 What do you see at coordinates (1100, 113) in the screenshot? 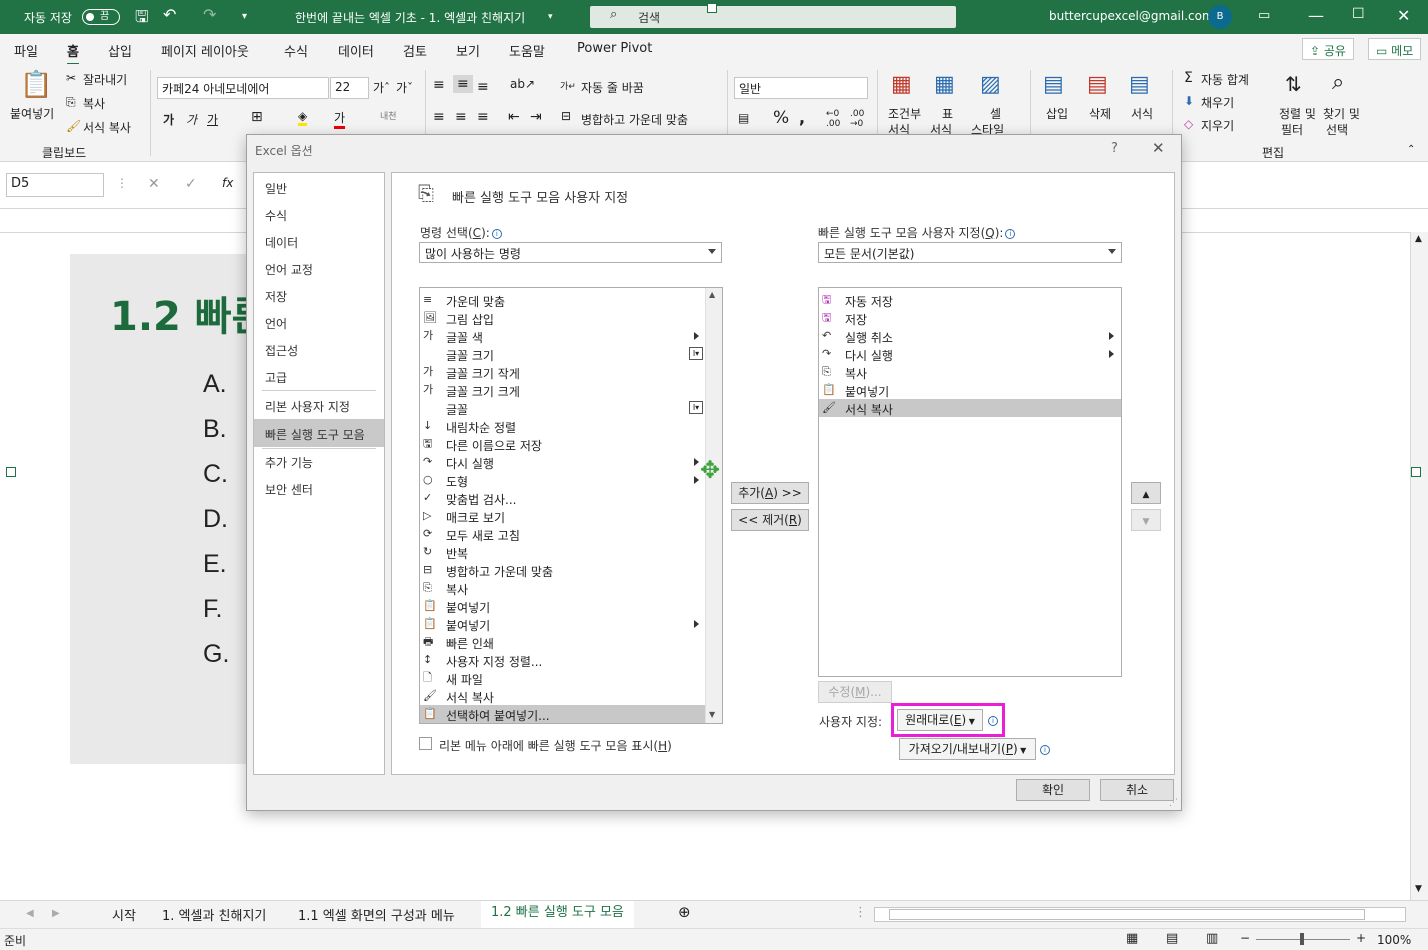
I see `delete-cells-button: 삭제` at bounding box center [1100, 113].